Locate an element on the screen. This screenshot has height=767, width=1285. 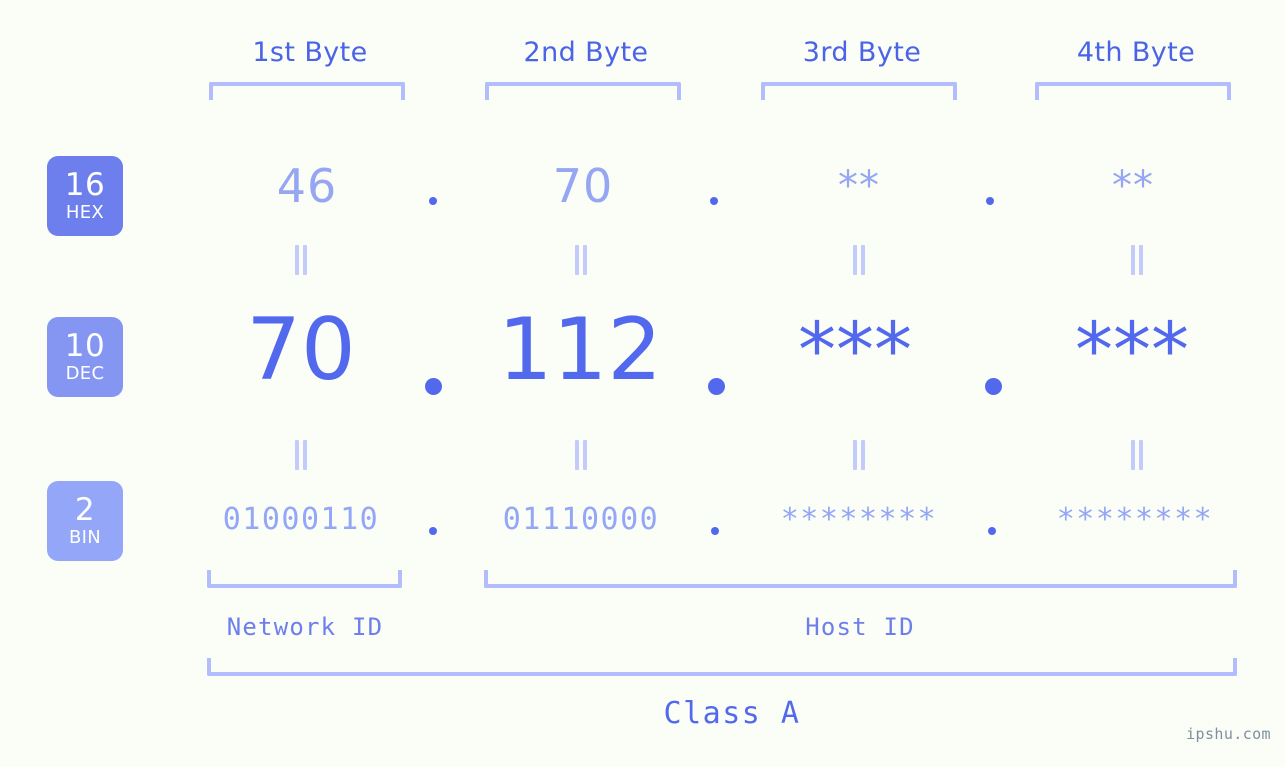
radix-badge-dec: 10 DEC is located at coordinates (85, 357).